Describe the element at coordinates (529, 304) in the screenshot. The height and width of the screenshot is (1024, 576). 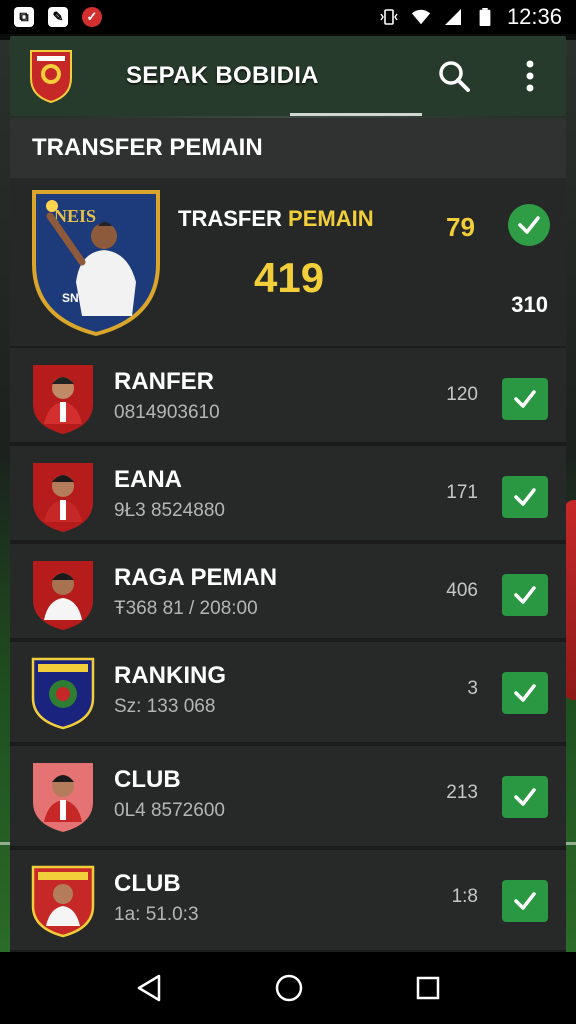
I see `featured-sub-value: 310` at that location.